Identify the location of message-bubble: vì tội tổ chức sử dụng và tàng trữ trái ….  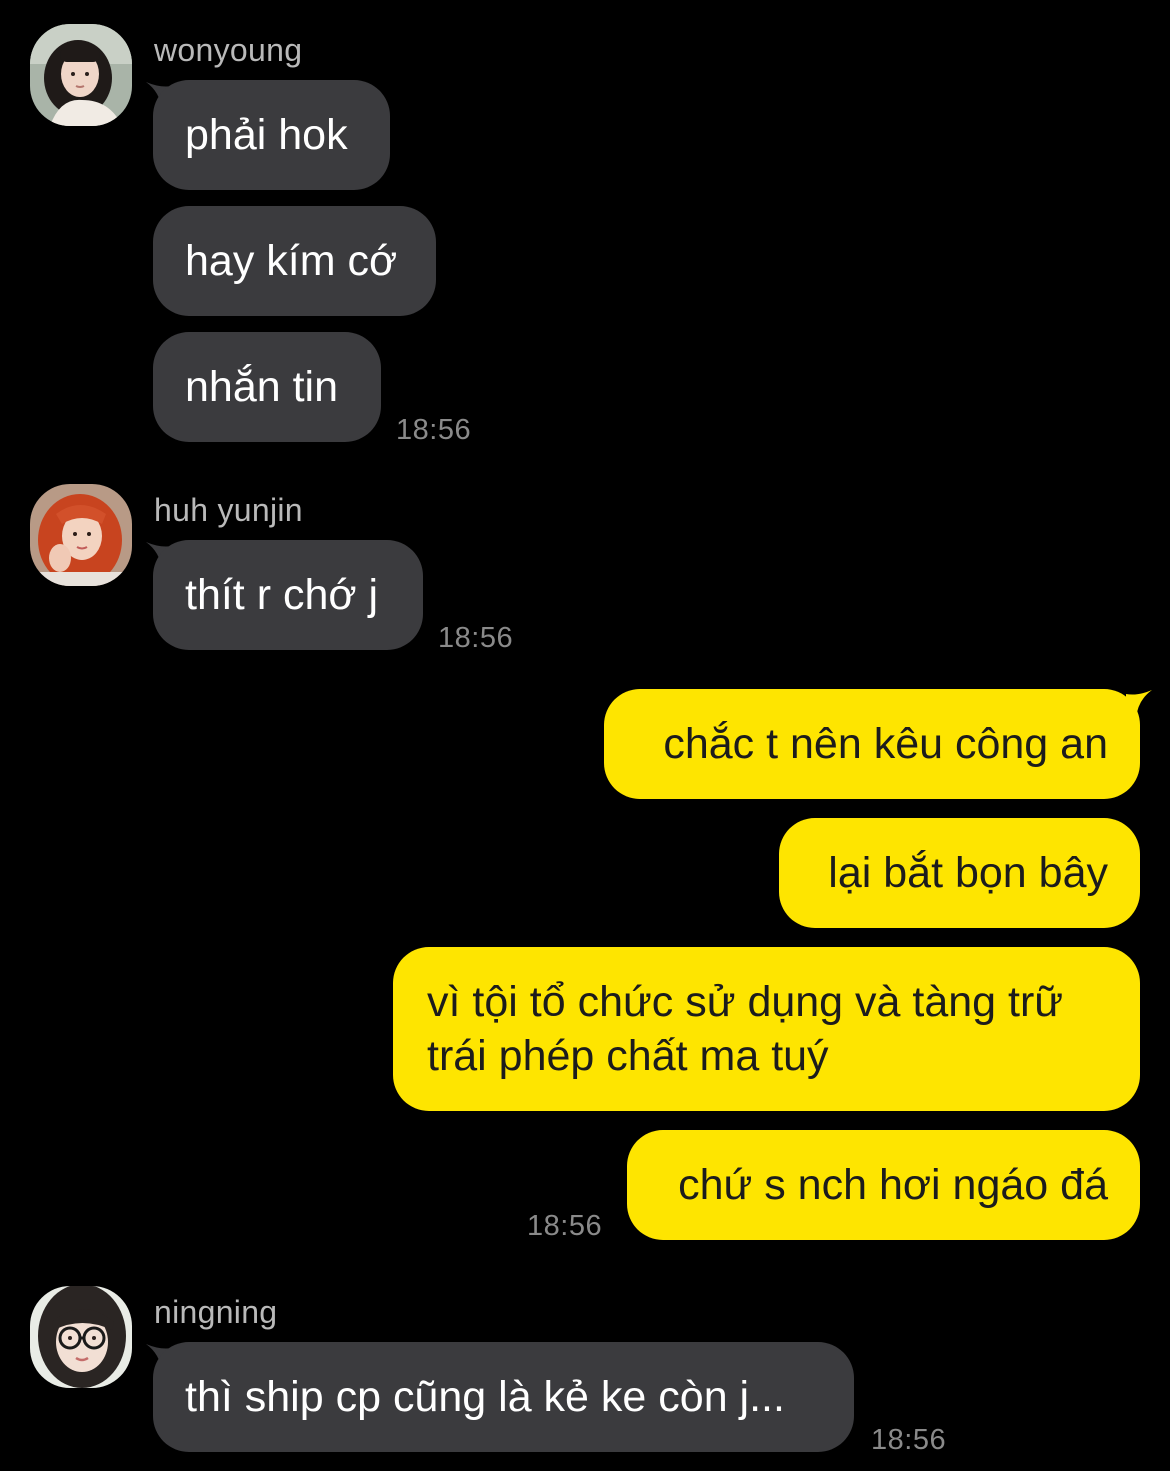
(766, 1029).